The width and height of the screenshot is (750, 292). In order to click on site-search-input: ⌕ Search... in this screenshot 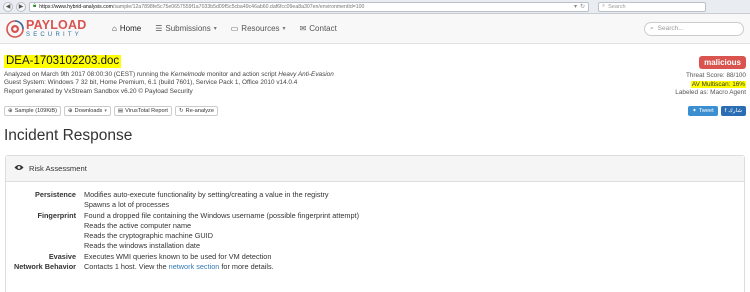, I will do `click(694, 28)`.